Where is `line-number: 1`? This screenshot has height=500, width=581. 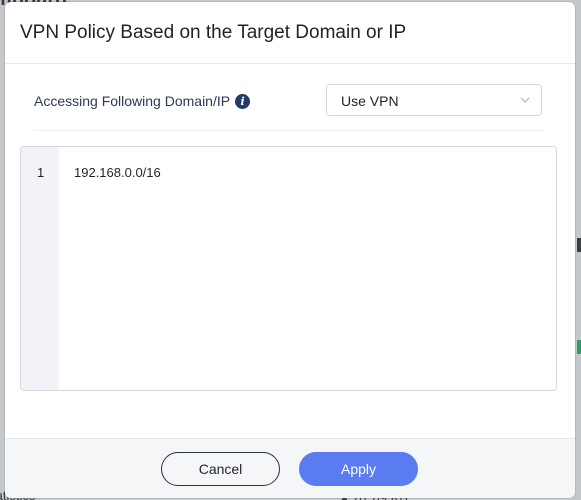 line-number: 1 is located at coordinates (41, 172).